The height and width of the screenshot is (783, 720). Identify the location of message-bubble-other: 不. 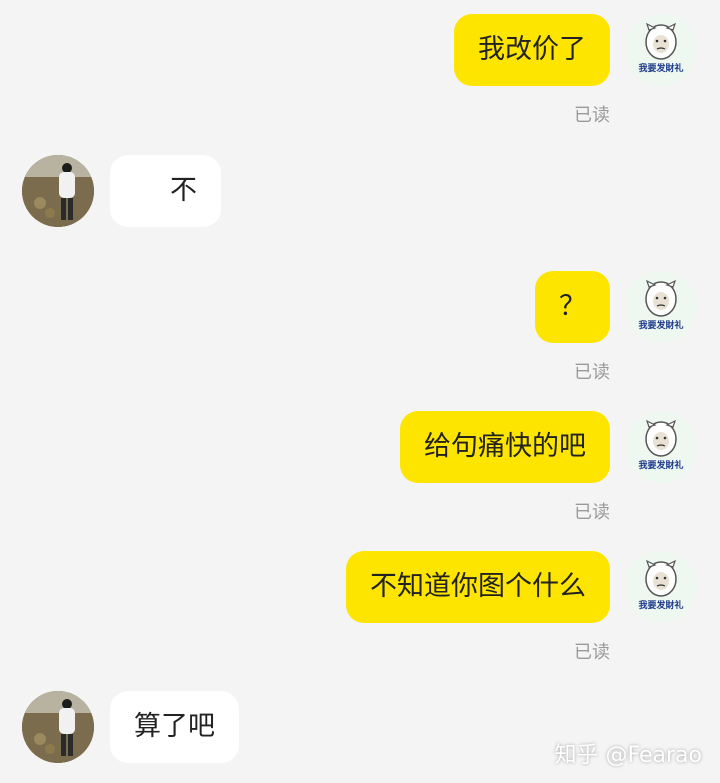
(165, 191).